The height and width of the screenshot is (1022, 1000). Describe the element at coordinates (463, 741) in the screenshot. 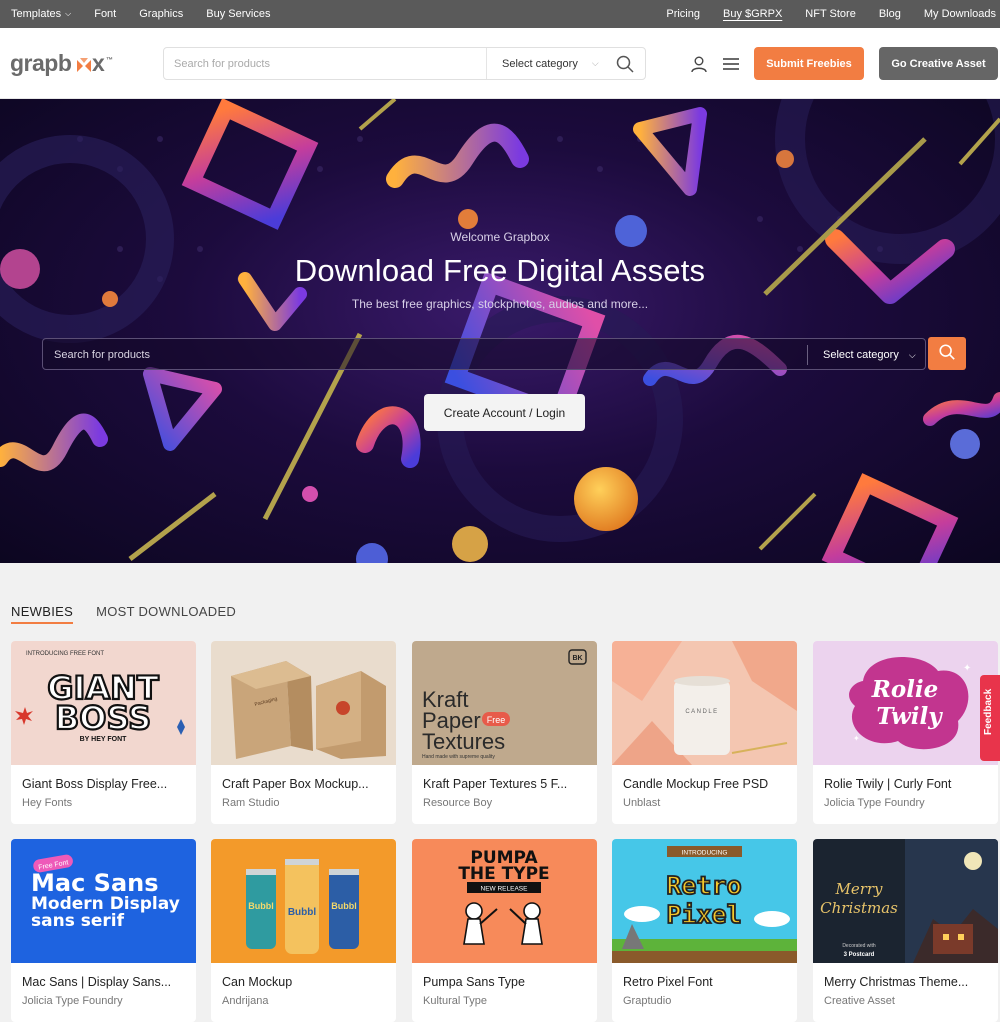

I see `svg-text: Textures` at that location.